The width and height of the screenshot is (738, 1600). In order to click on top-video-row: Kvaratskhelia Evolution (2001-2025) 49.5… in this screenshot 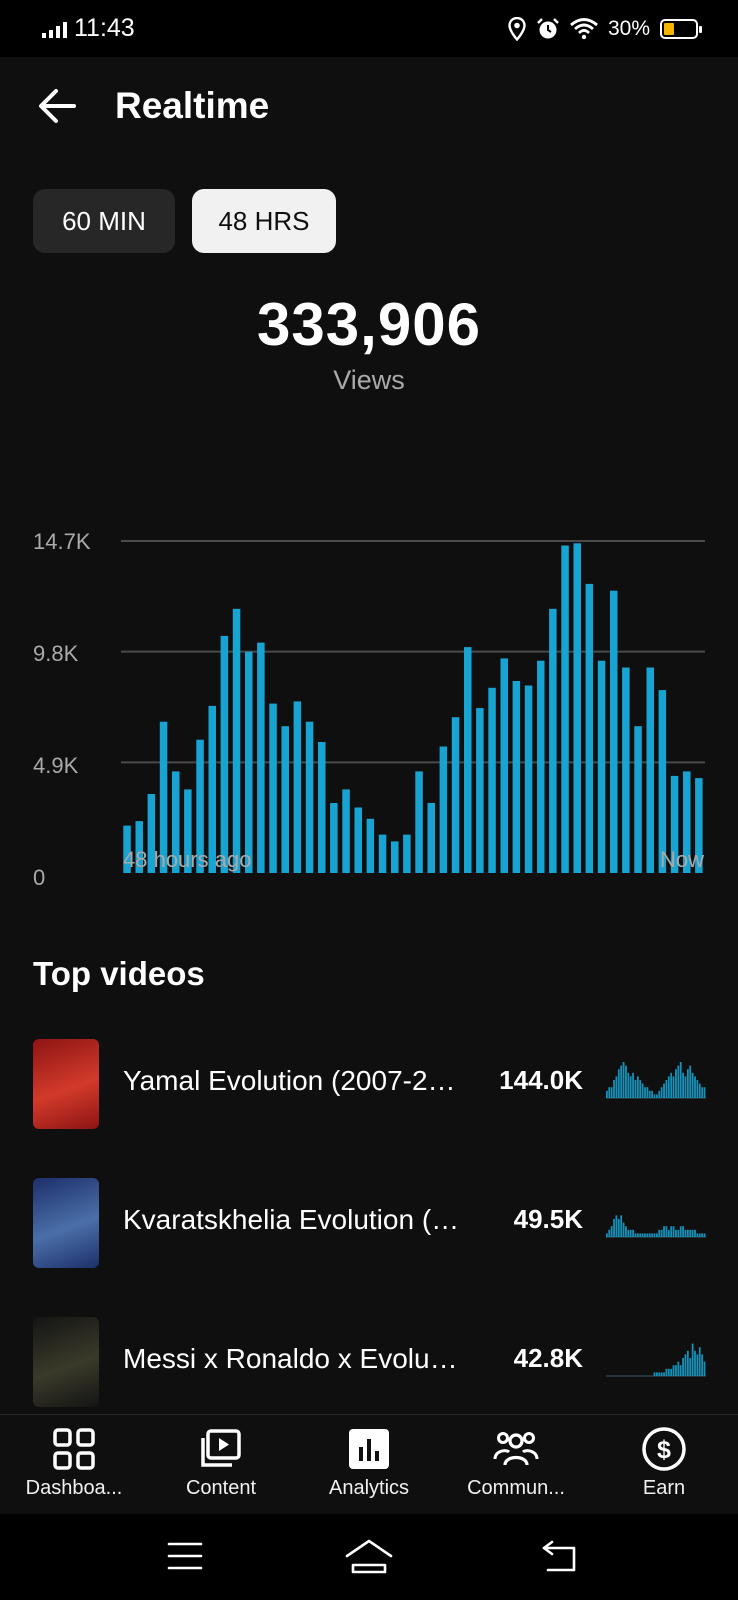, I will do `click(369, 1224)`.